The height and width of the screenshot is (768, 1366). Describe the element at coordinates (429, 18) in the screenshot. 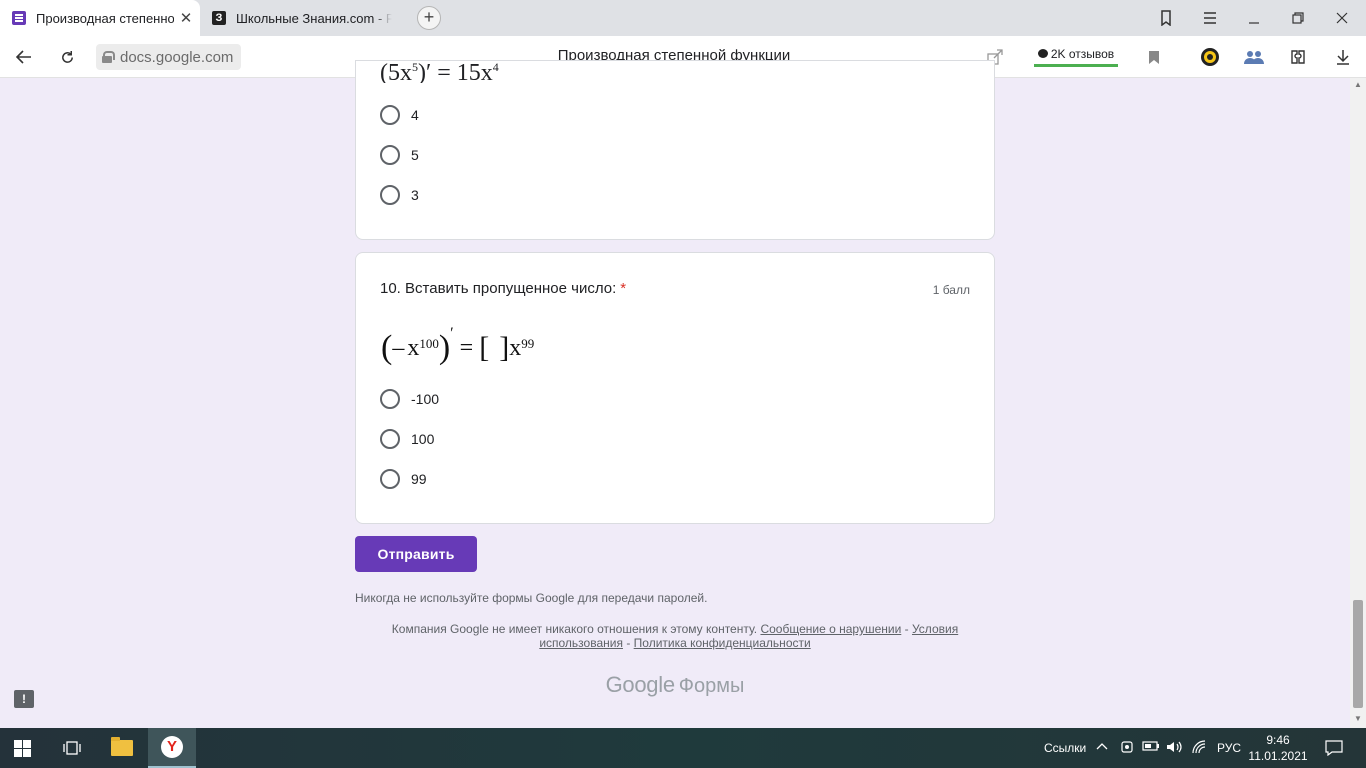

I see `new-tab-button: +` at that location.